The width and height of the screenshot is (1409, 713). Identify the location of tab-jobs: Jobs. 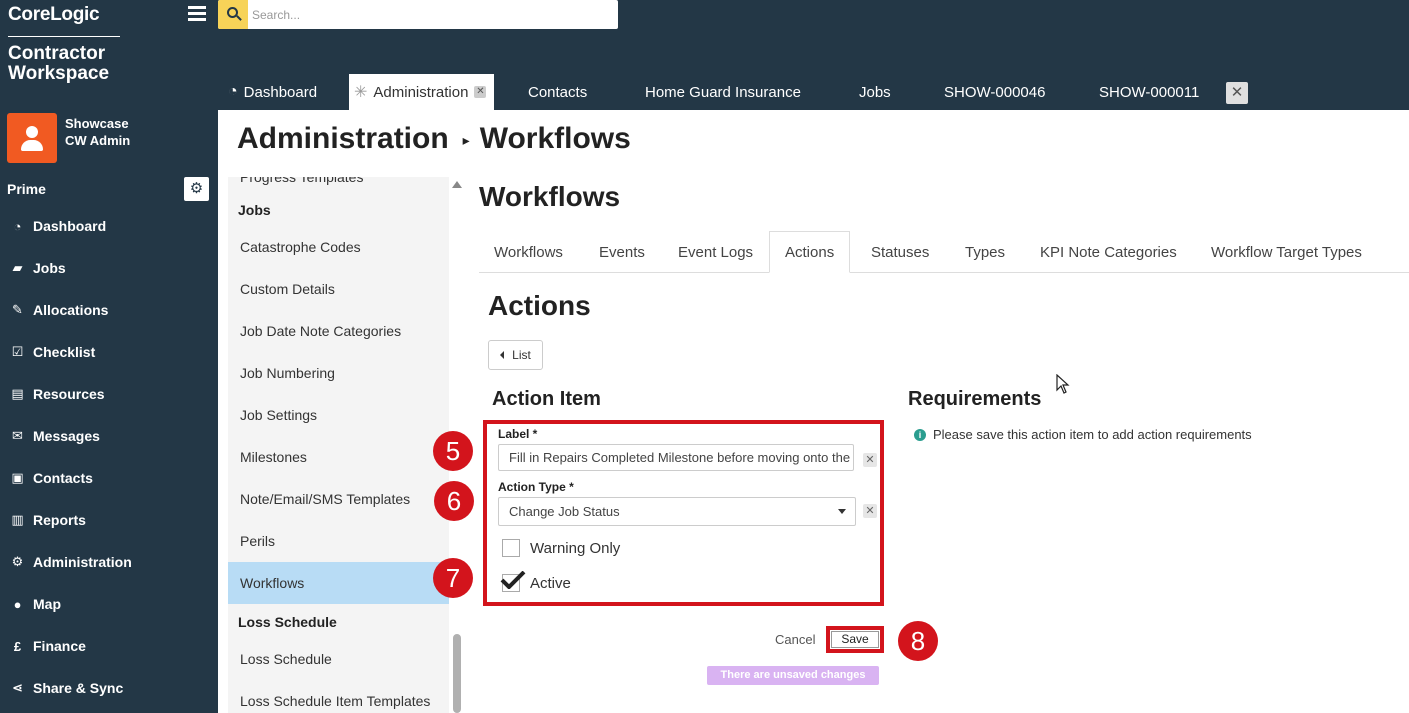
(875, 92).